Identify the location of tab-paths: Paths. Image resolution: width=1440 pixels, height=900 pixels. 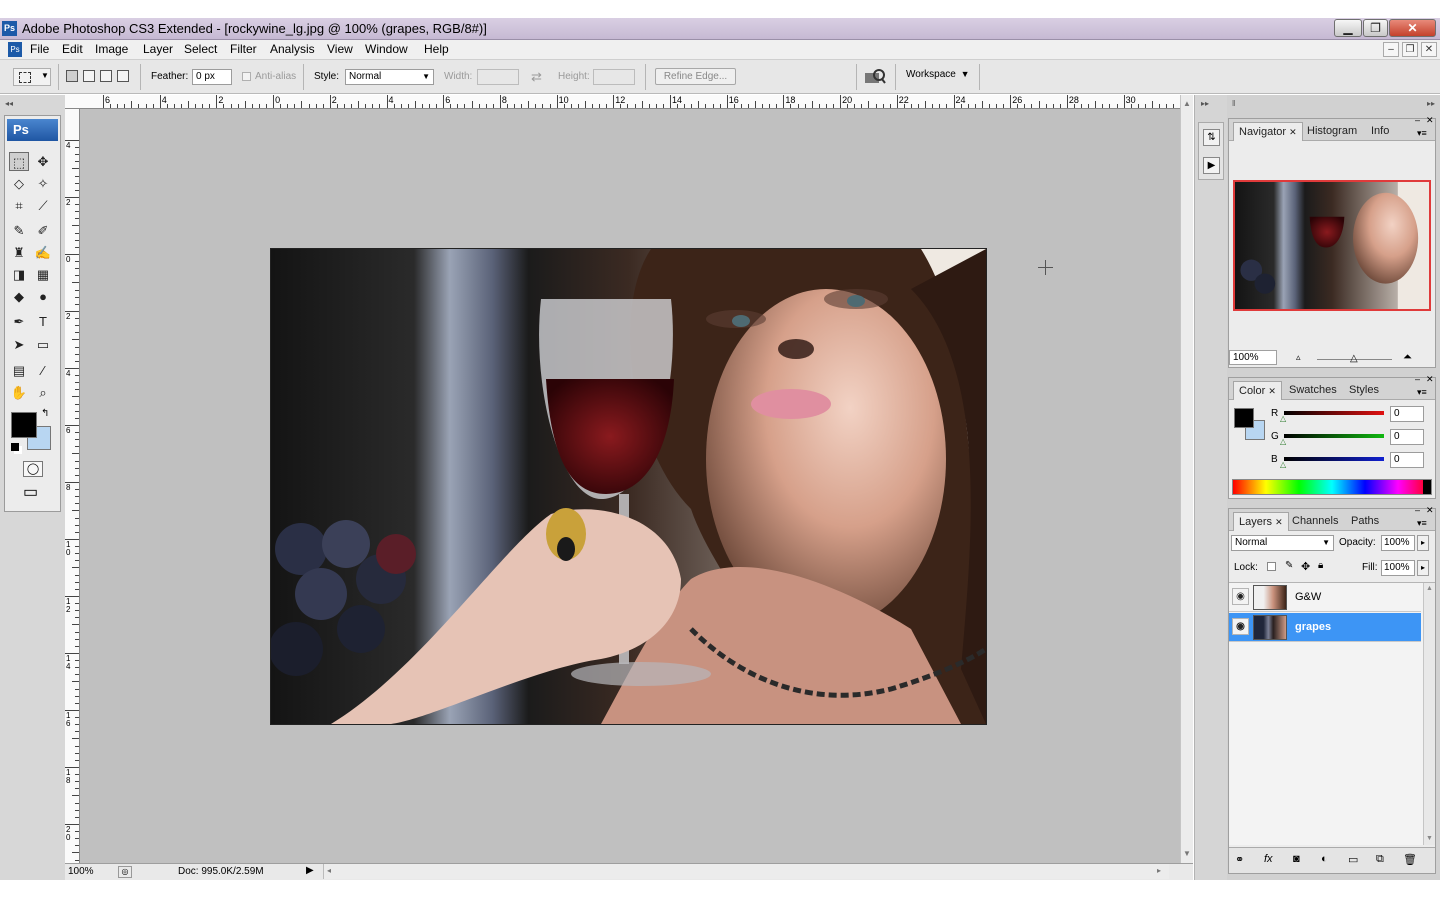
(1365, 521).